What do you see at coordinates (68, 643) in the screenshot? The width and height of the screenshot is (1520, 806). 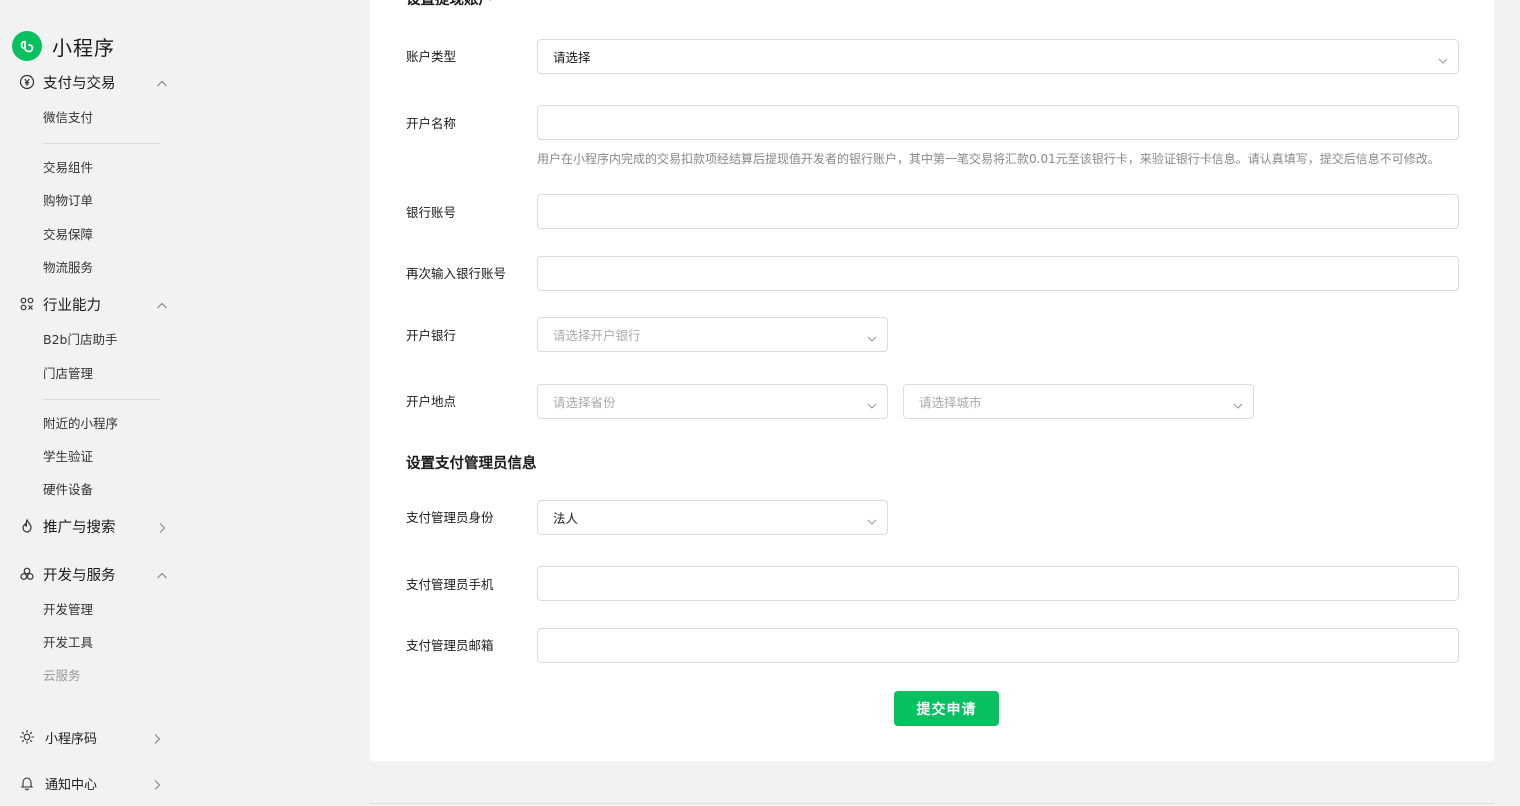 I see `sidebar-item-dev-tools: 开发工具` at bounding box center [68, 643].